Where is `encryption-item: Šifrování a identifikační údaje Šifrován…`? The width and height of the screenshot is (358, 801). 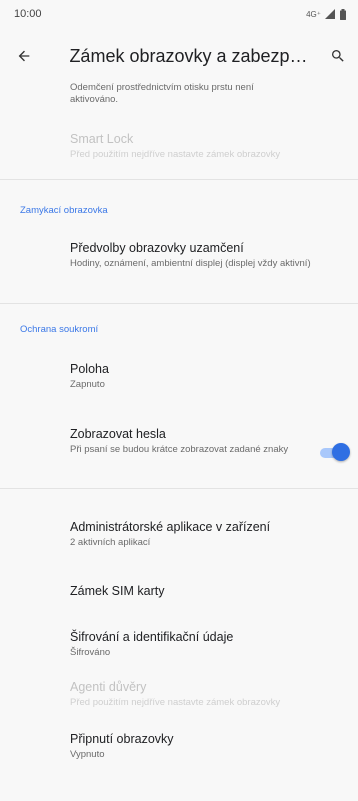 encryption-item: Šifrování a identifikační údaje Šifrován… is located at coordinates (206, 644).